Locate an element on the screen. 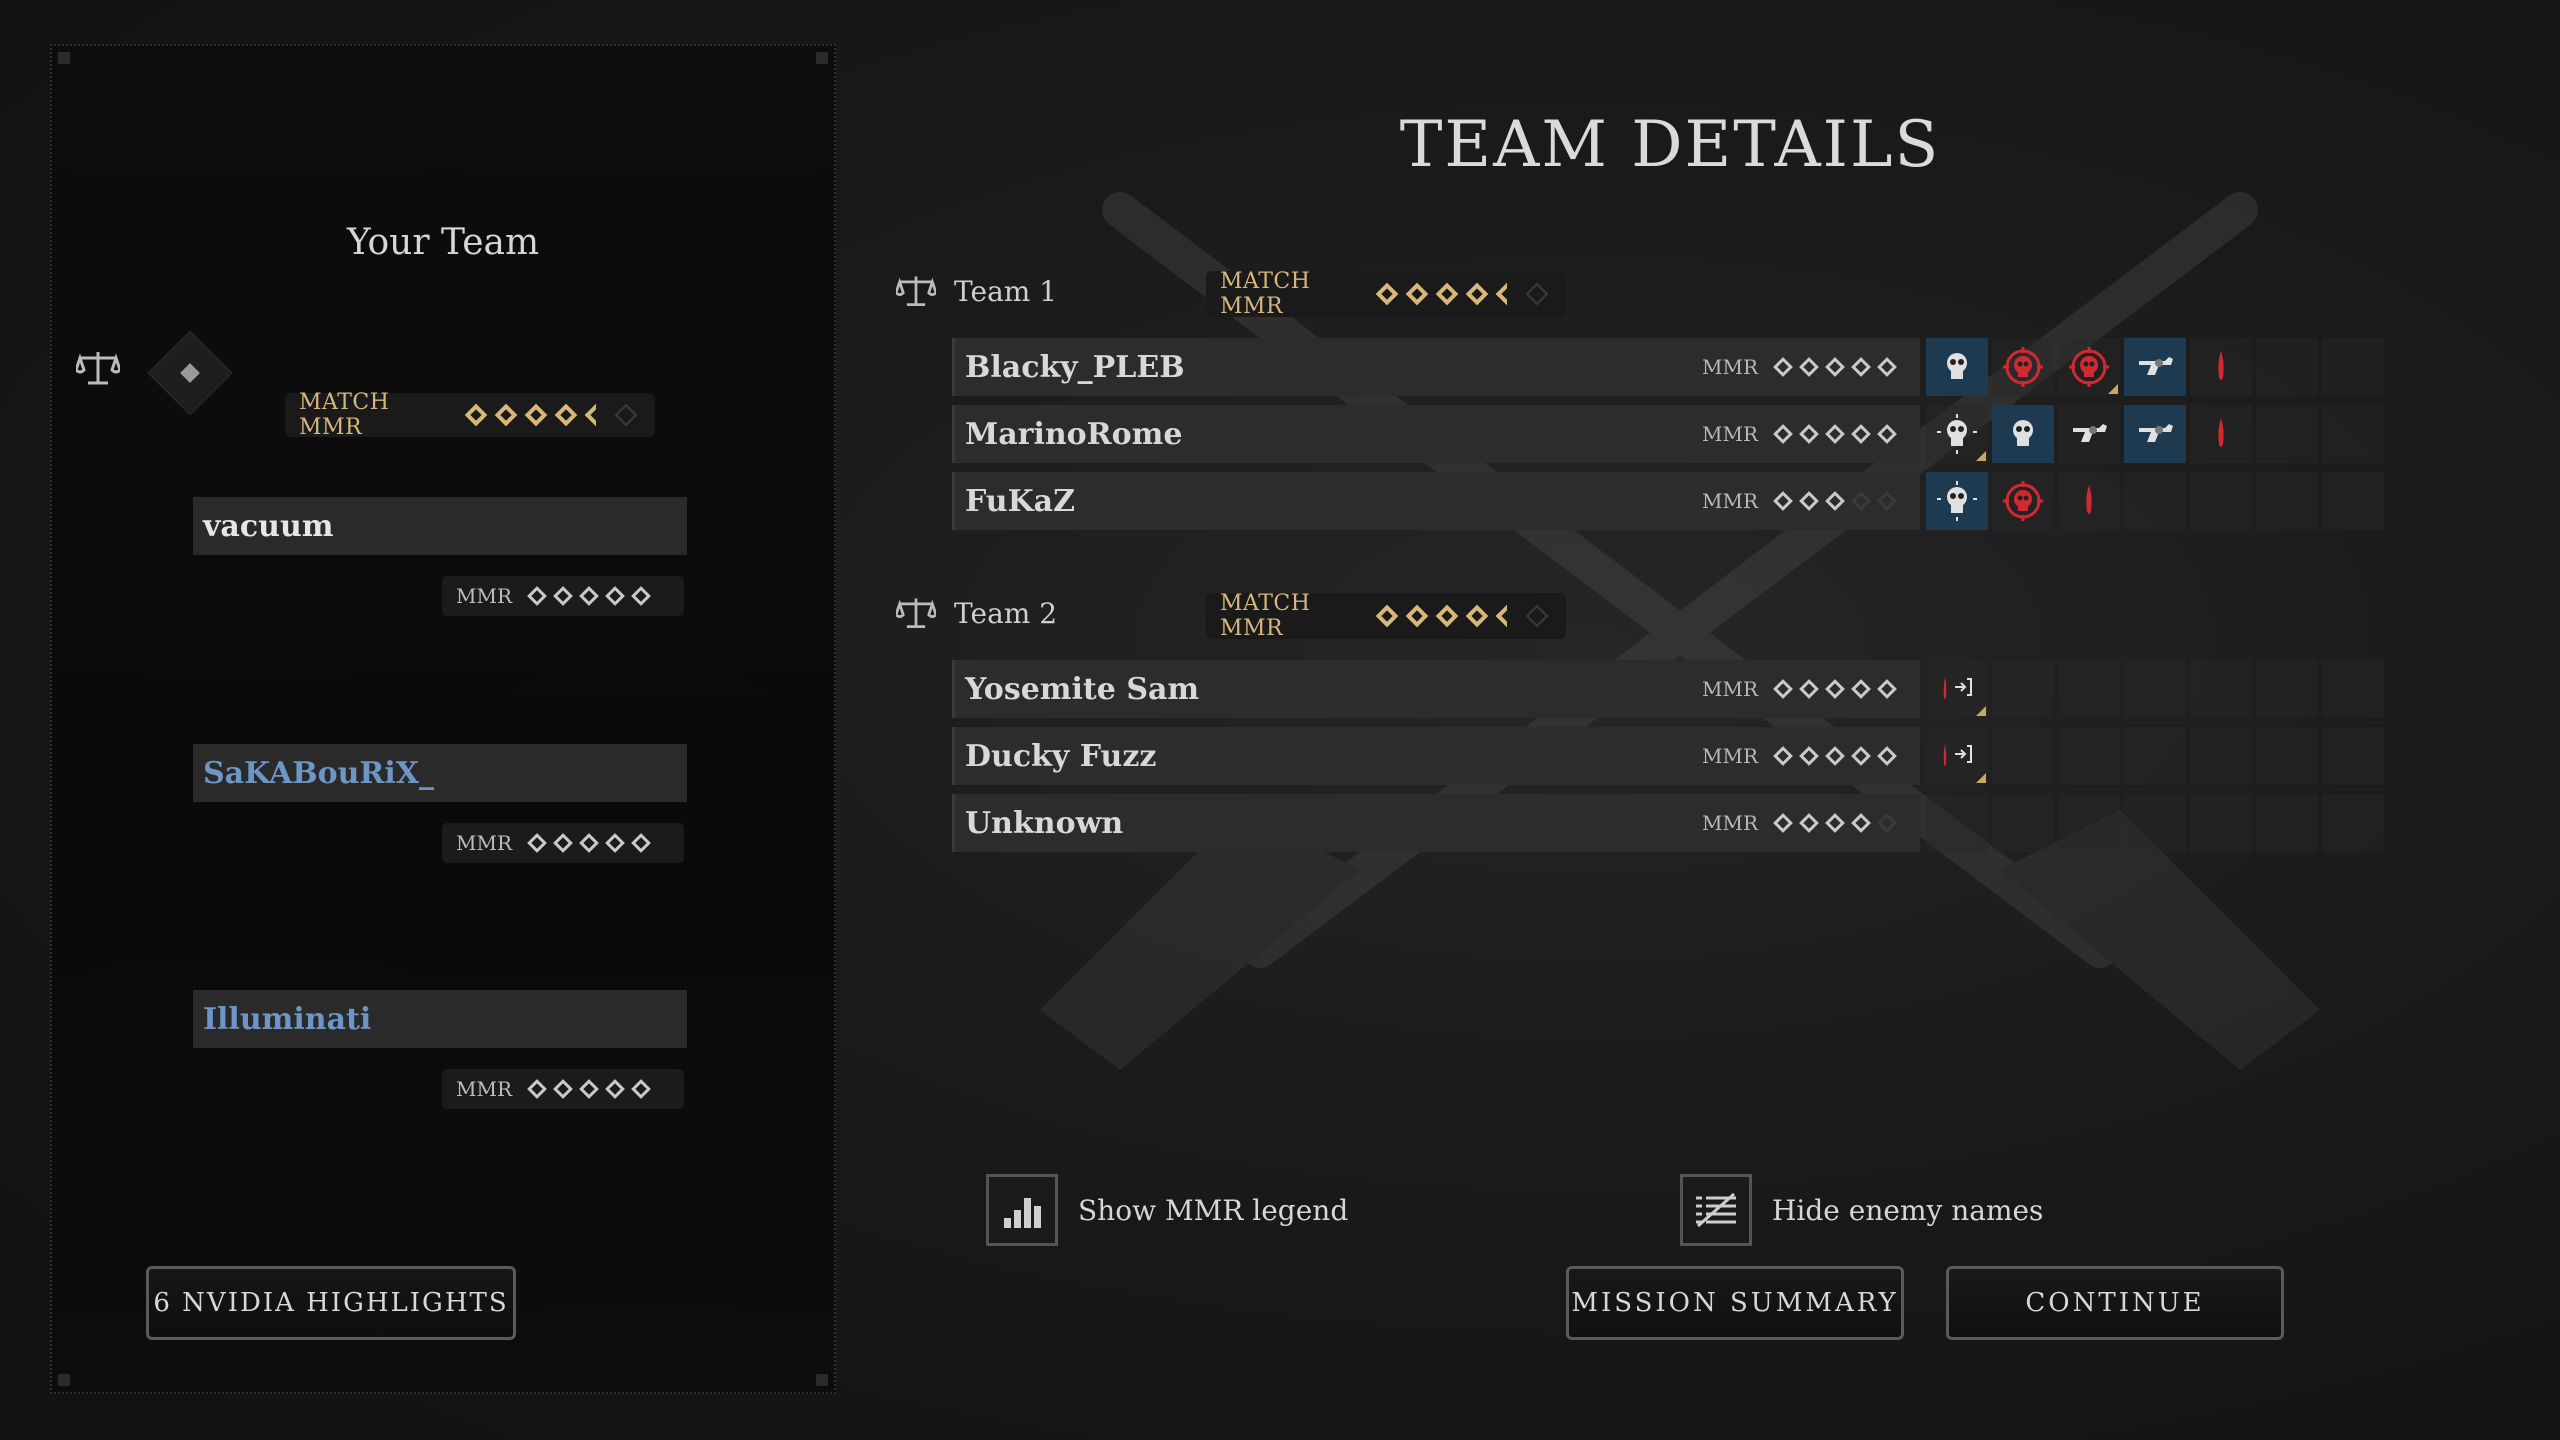  bar-chart-icon is located at coordinates (1022, 1210).